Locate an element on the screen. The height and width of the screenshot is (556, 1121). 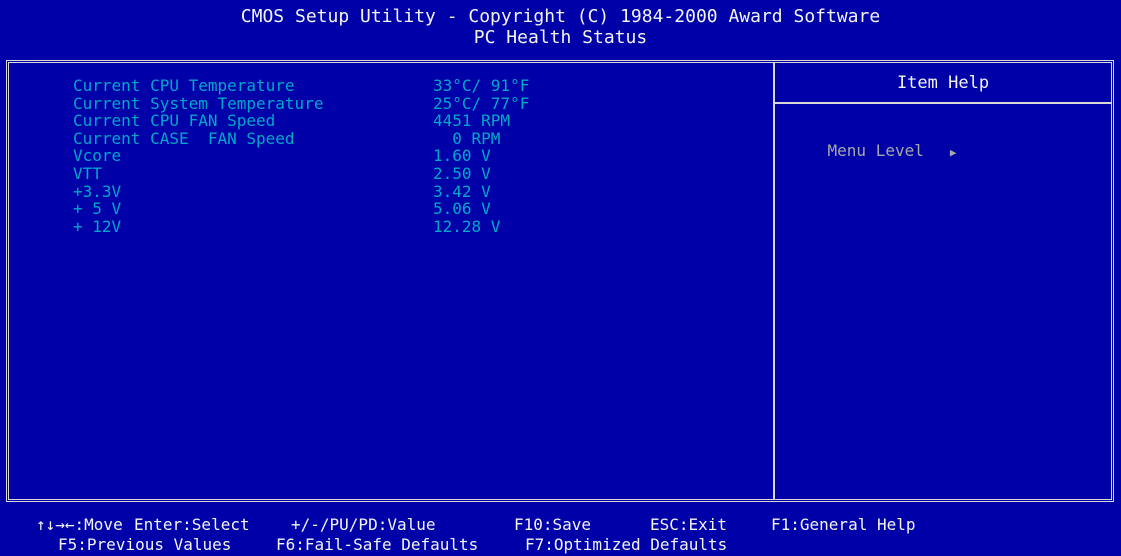
status-value: 33°C/ 91°F is located at coordinates (481, 85).